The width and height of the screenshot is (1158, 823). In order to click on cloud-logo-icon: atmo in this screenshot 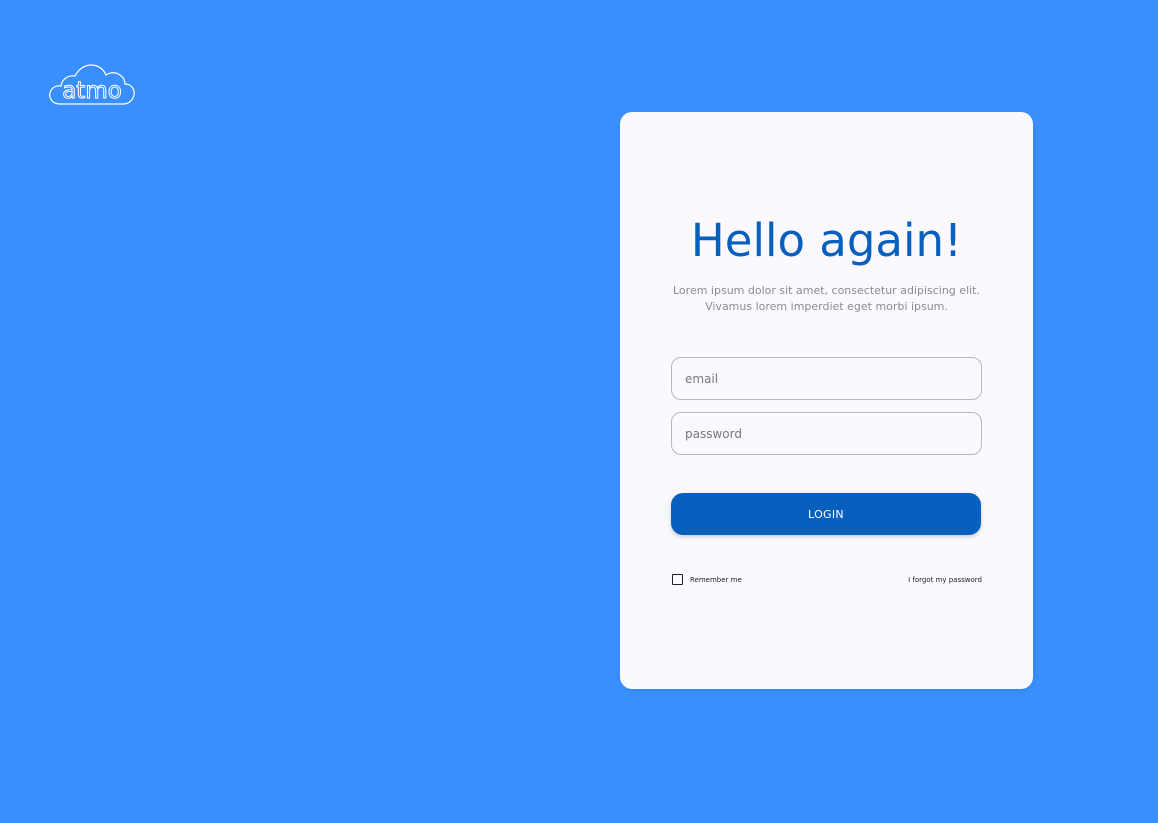, I will do `click(92, 84)`.